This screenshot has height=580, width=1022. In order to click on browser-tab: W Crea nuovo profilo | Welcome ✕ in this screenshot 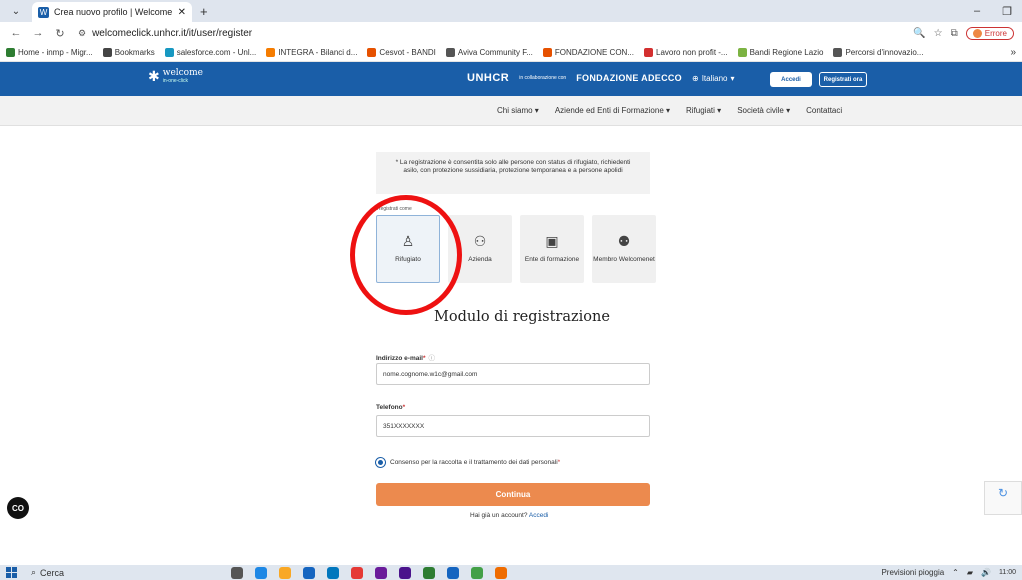, I will do `click(112, 12)`.